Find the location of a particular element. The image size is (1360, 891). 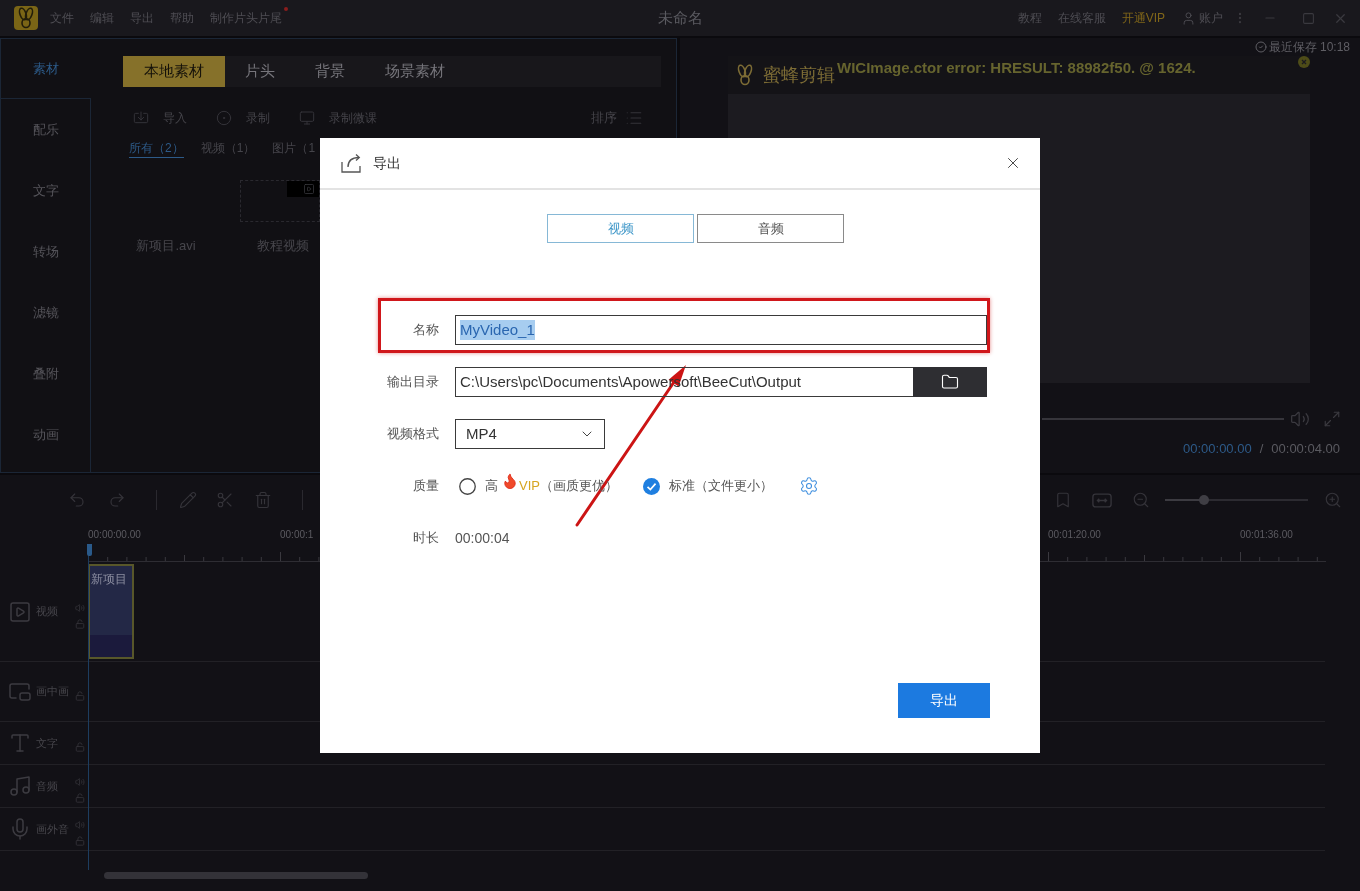

monitor-icon is located at coordinates (307, 118).